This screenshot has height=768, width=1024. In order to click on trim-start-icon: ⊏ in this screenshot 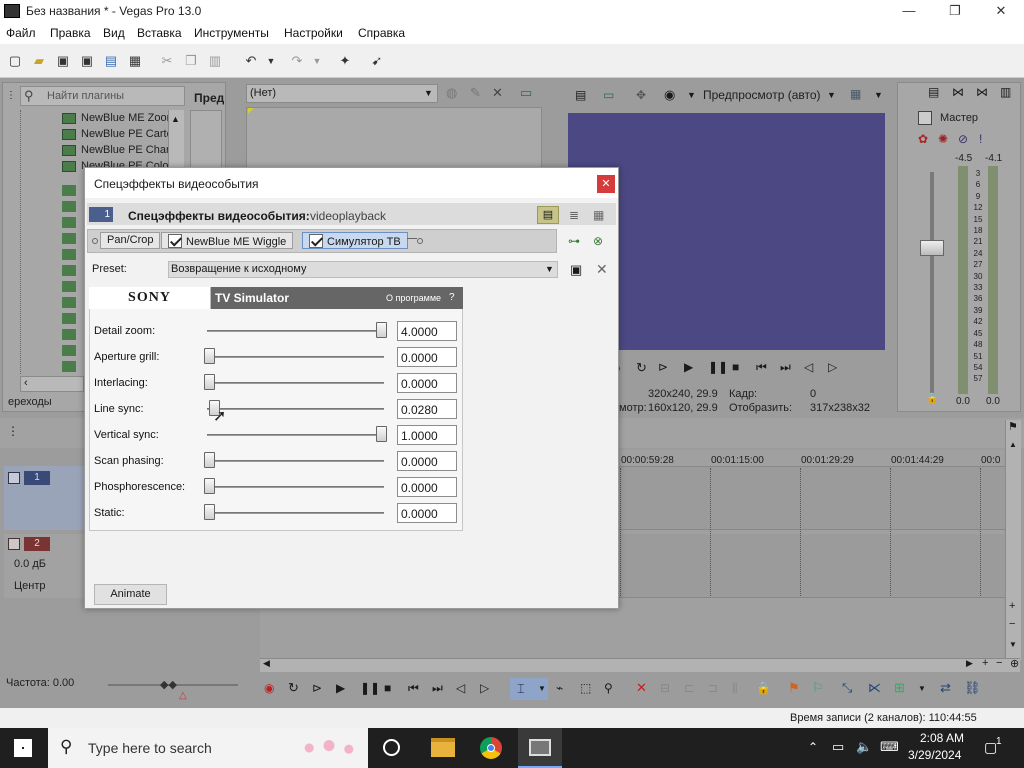, I will do `click(689, 688)`.